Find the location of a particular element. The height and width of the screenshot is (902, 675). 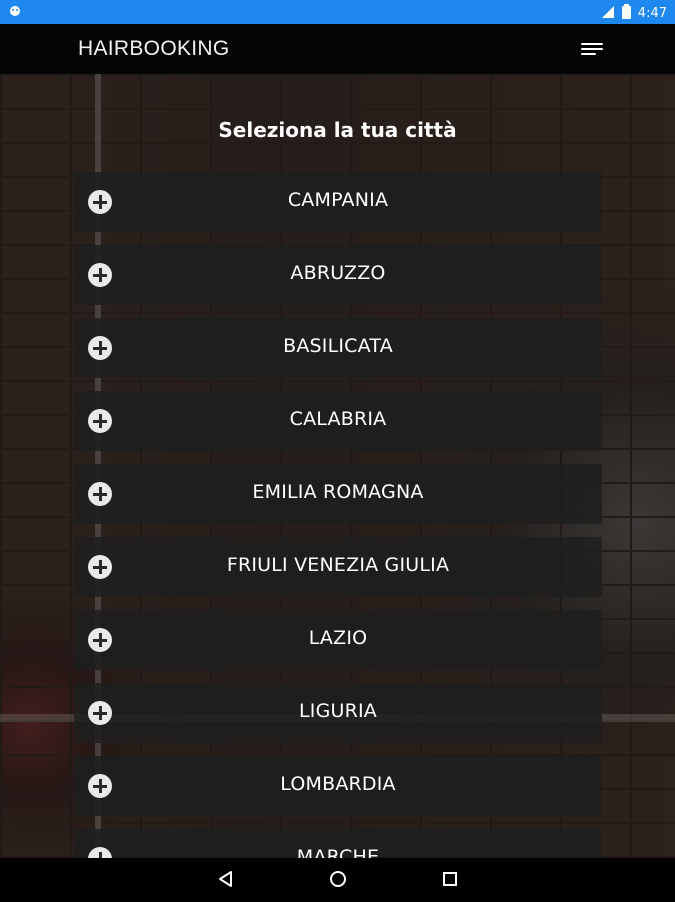

region-label: LIGURIA is located at coordinates (338, 711).